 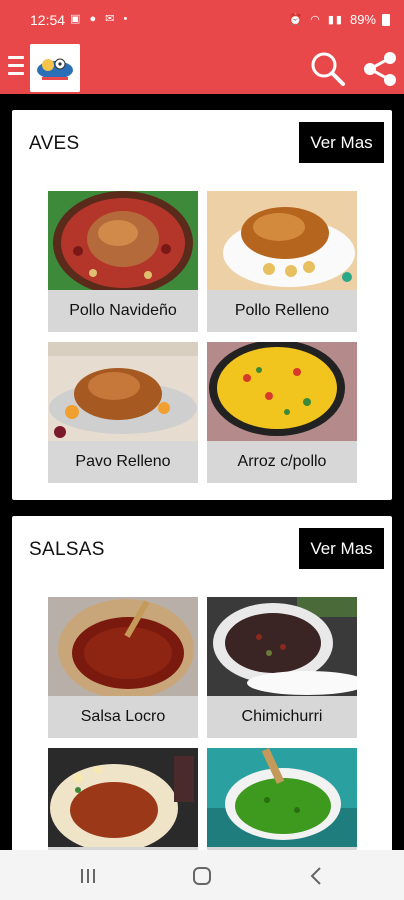 I want to click on recipe-card: Arroz c/pollo, so click(x=282, y=412).